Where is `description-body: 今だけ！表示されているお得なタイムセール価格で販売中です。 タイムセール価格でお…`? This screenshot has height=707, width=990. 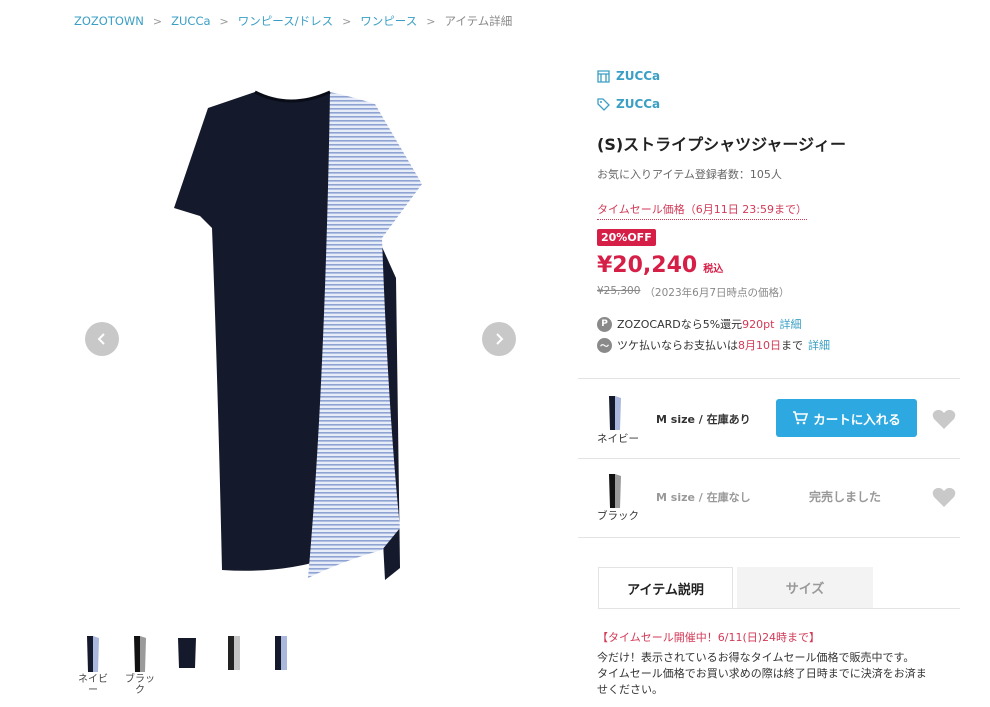 description-body: 今だけ！表示されているお得なタイムセール価格で販売中です。 タイムセール価格でお… is located at coordinates (762, 673).